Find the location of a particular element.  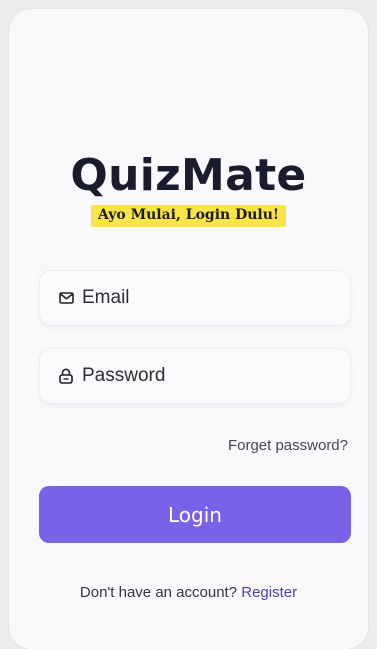

password-field is located at coordinates (195, 376).